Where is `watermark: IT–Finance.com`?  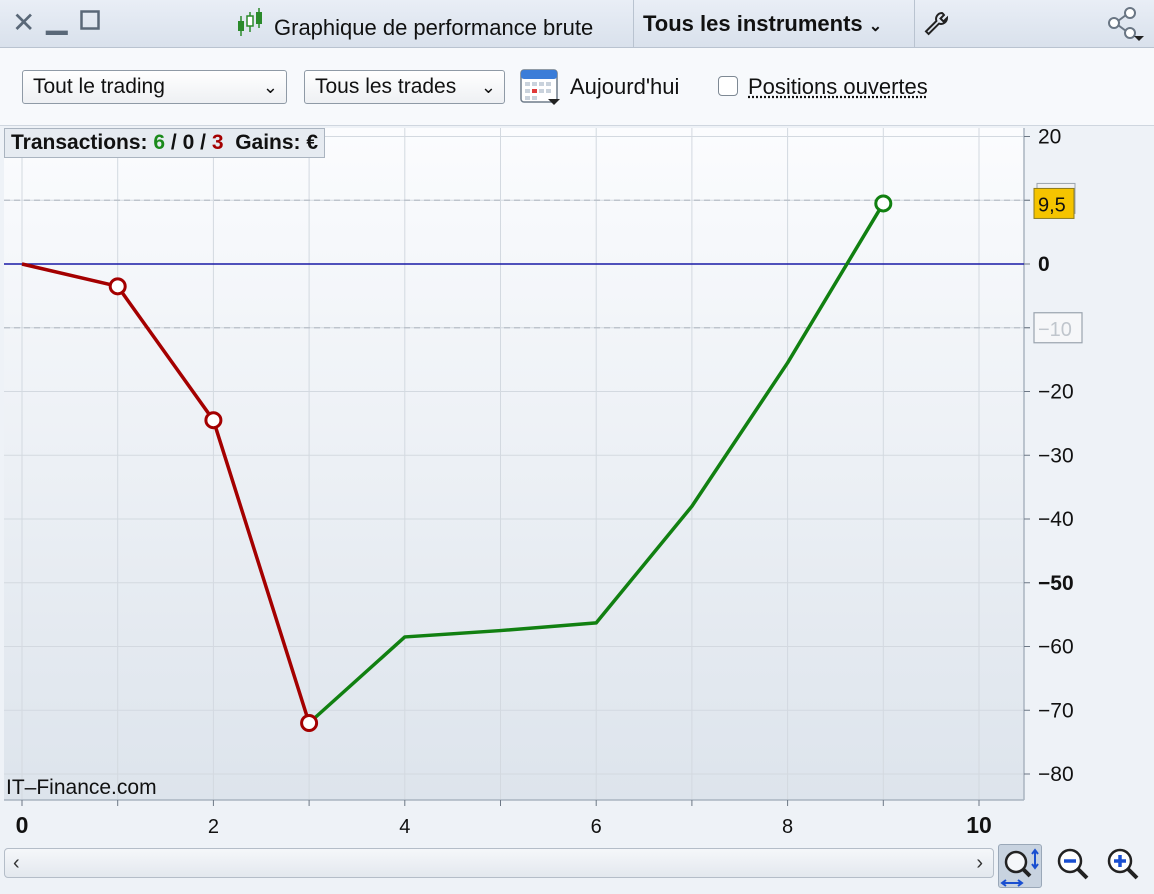 watermark: IT–Finance.com is located at coordinates (81, 787).